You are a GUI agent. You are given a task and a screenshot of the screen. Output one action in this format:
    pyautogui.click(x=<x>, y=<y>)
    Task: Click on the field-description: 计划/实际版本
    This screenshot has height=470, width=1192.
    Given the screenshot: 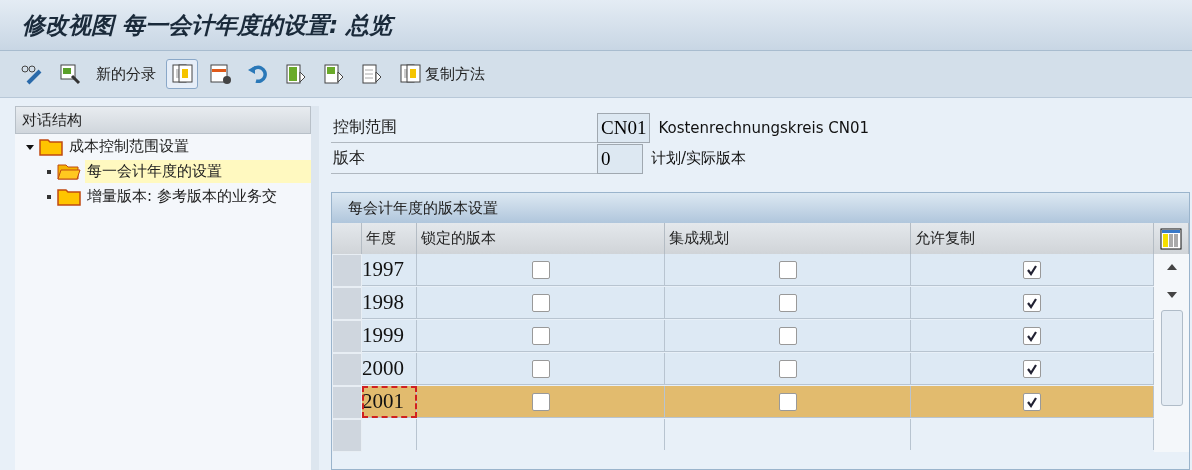 What is the action you would take?
    pyautogui.click(x=699, y=158)
    